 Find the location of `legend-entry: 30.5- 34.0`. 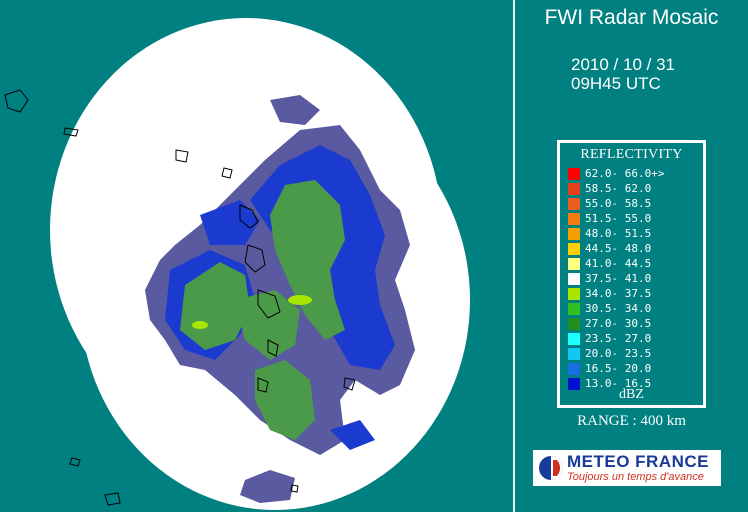

legend-entry: 30.5- 34.0 is located at coordinates (633, 309).